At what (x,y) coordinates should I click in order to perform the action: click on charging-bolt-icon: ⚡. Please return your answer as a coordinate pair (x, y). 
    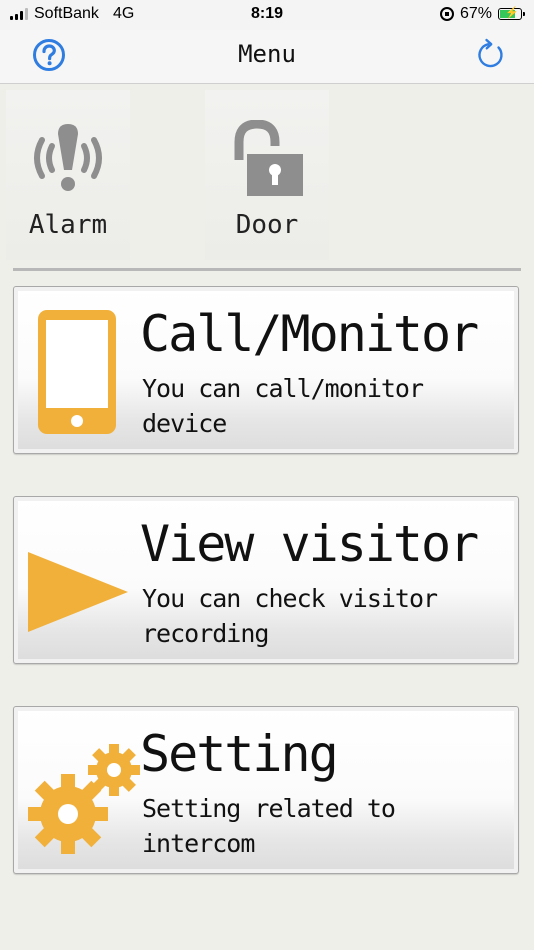
    Looking at the image, I should click on (512, 13).